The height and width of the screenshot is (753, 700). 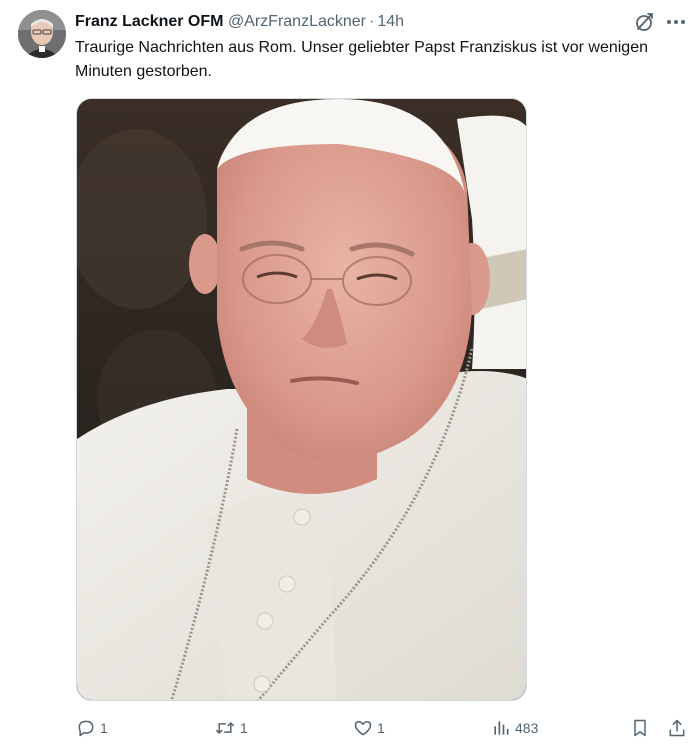 I want to click on display-name: Franz Lackner OFM, so click(x=149, y=21).